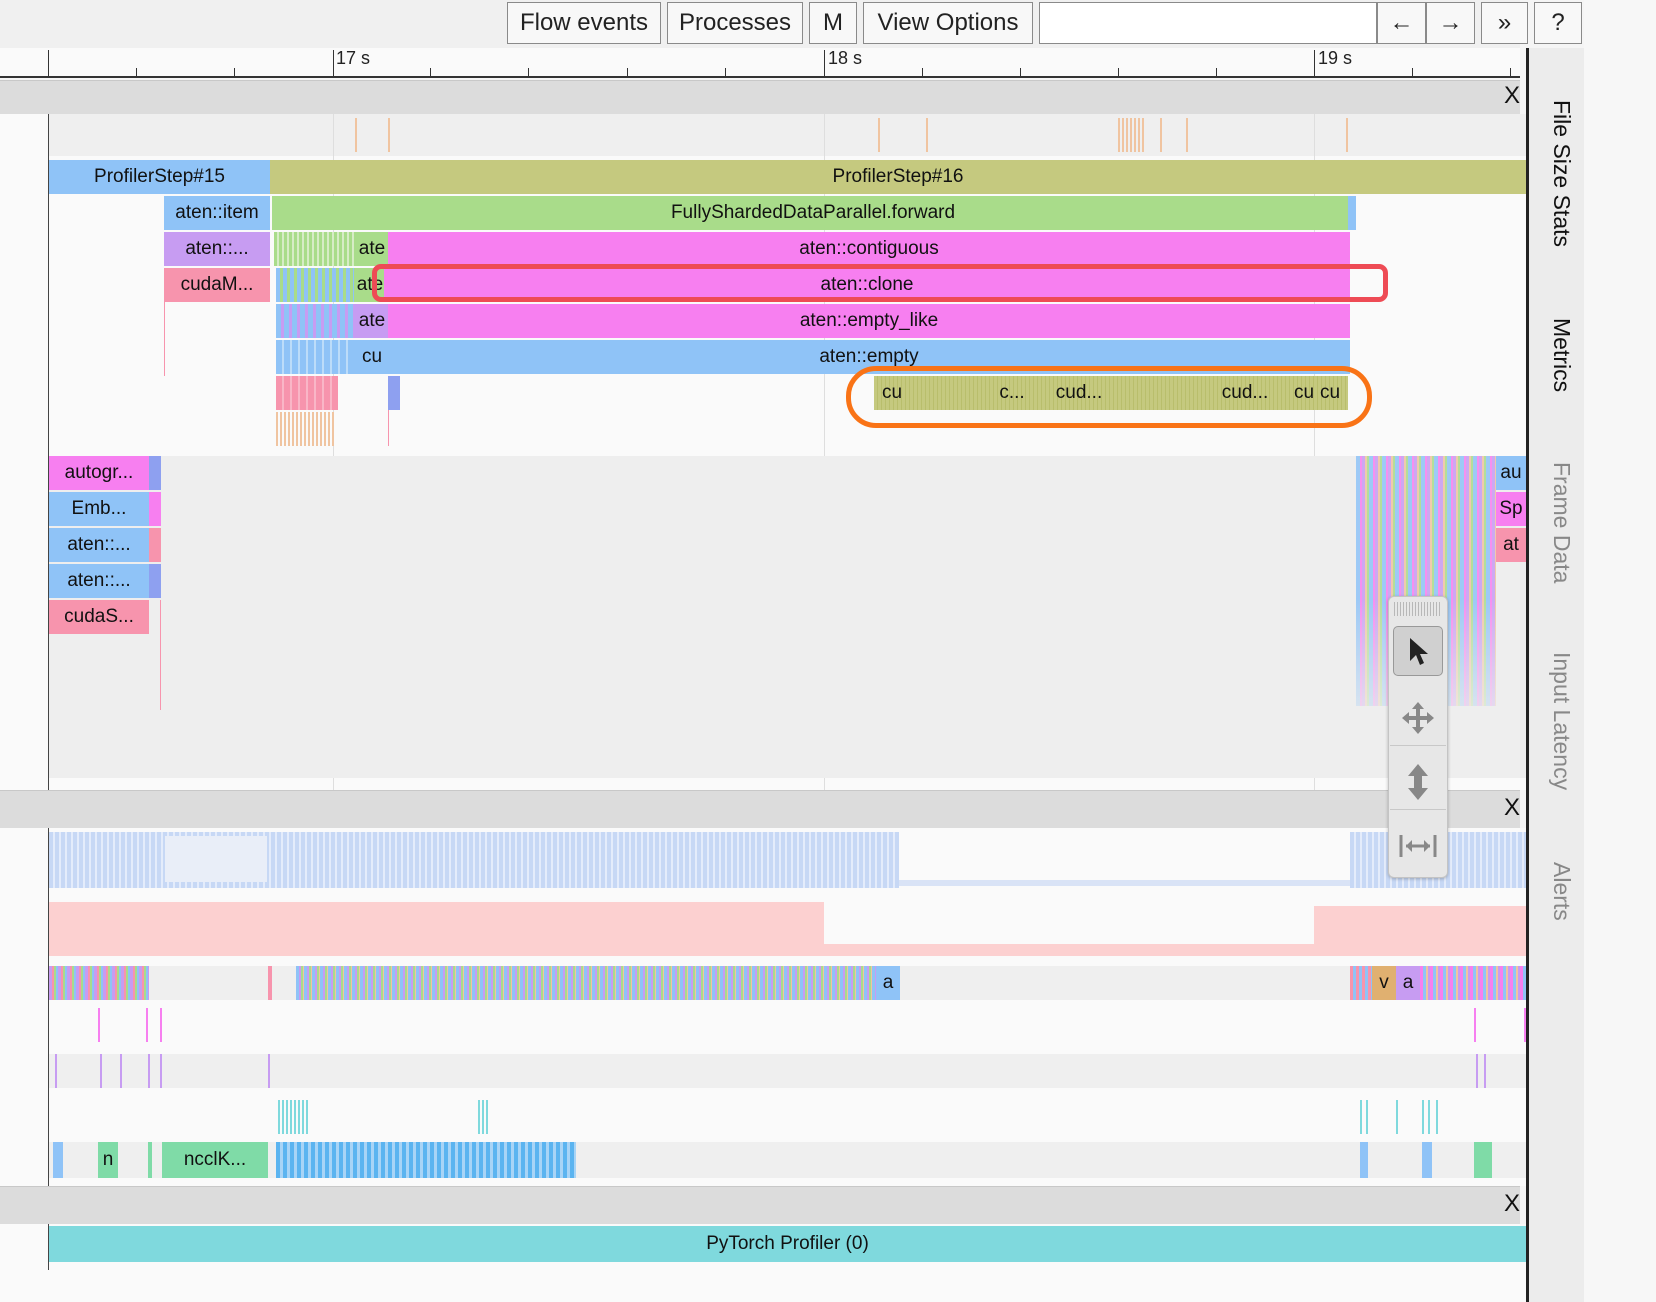 The width and height of the screenshot is (1656, 1302). Describe the element at coordinates (1418, 846) in the screenshot. I see `timing-tool` at that location.